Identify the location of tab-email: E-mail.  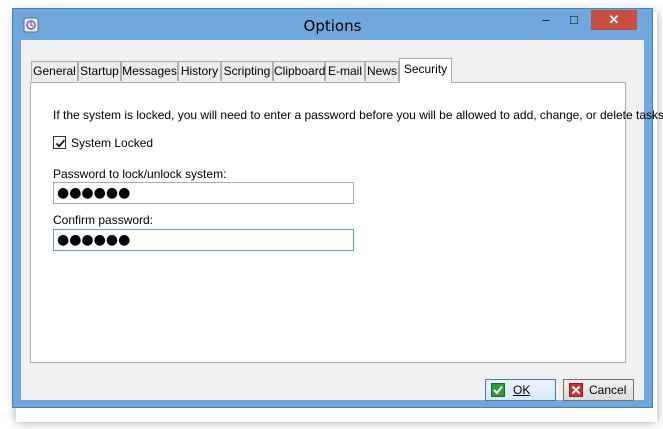
(345, 71).